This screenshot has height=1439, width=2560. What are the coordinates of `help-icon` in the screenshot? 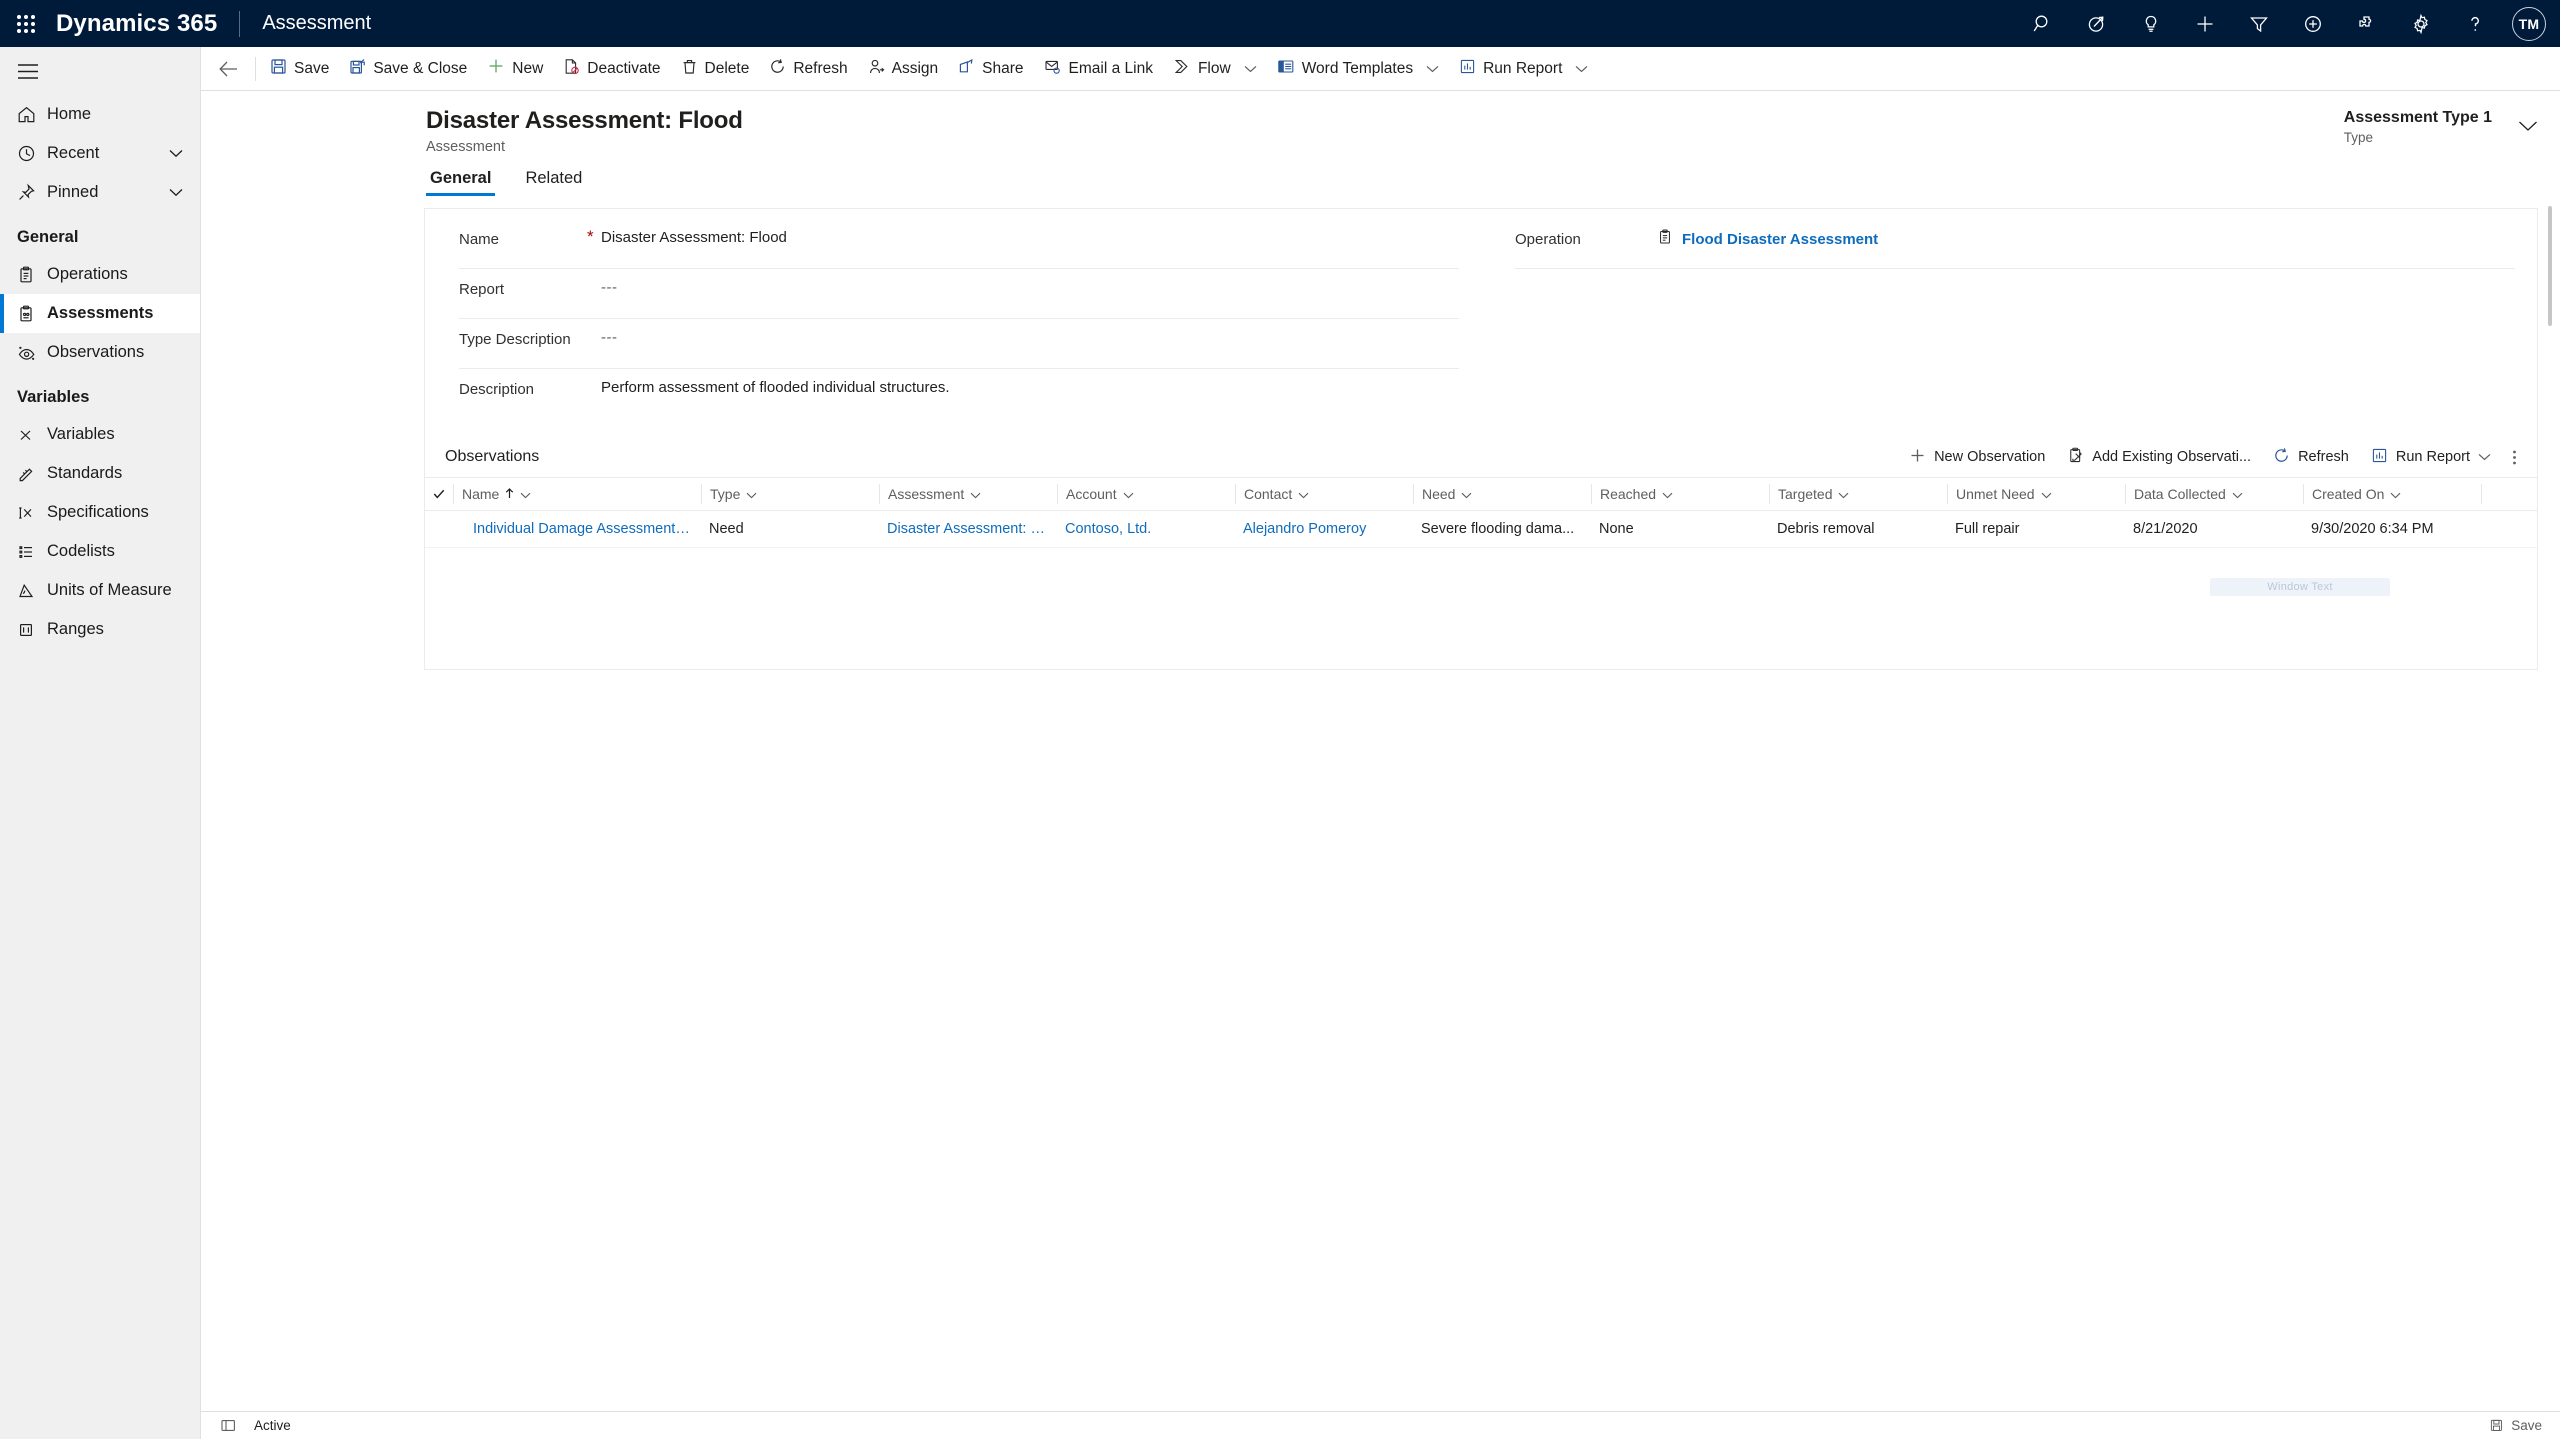 It's located at (2475, 23).